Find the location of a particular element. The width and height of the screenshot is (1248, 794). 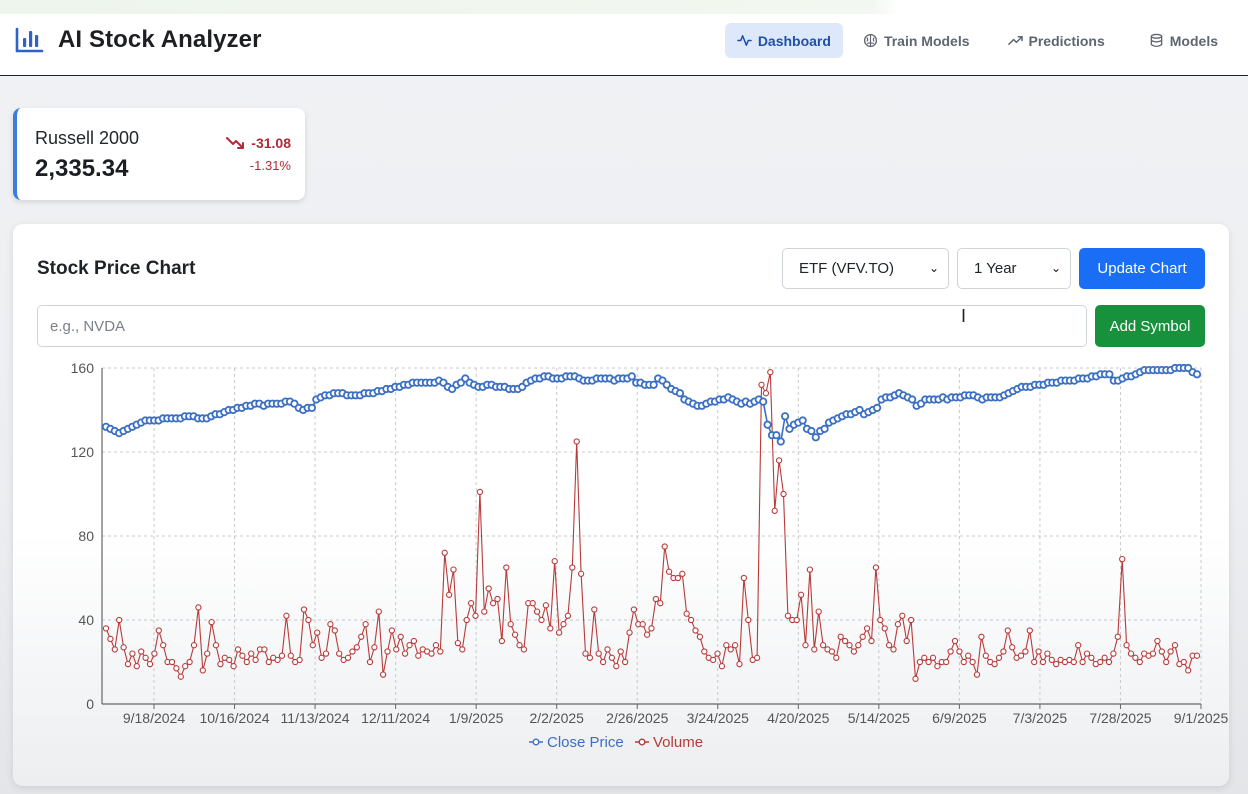

nav-models: Models is located at coordinates (1183, 40).